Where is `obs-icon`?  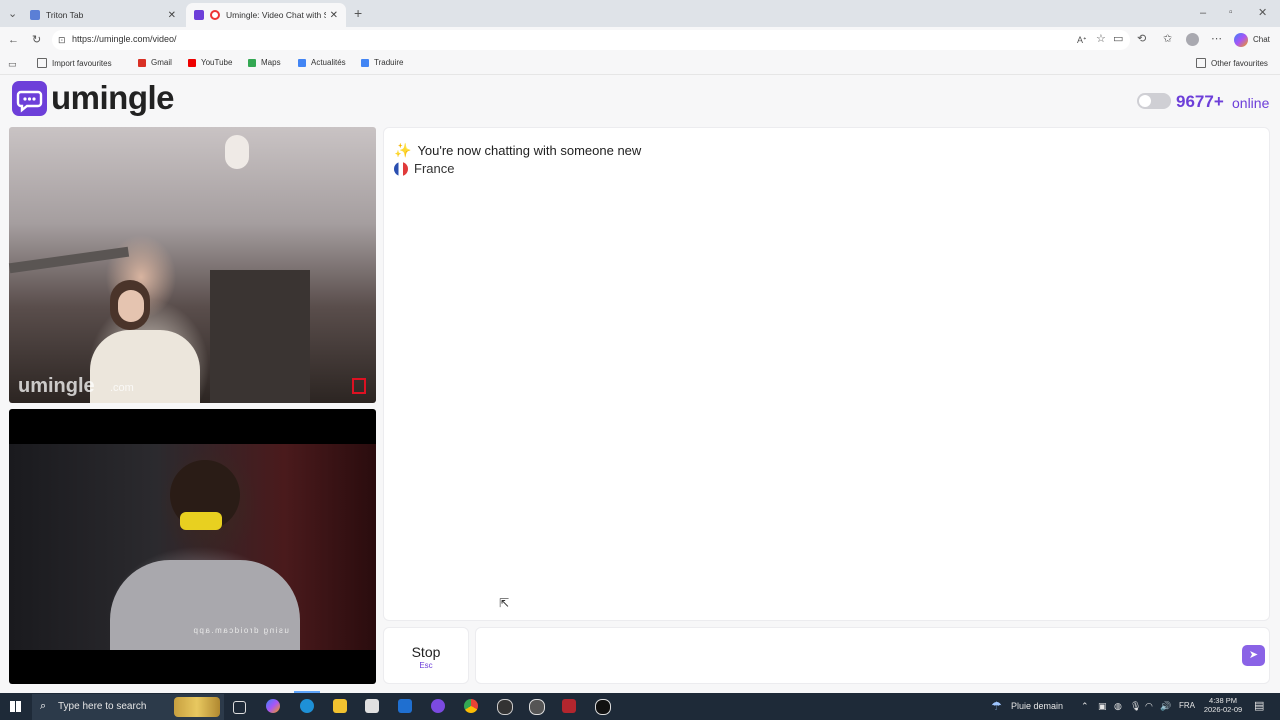 obs-icon is located at coordinates (505, 707).